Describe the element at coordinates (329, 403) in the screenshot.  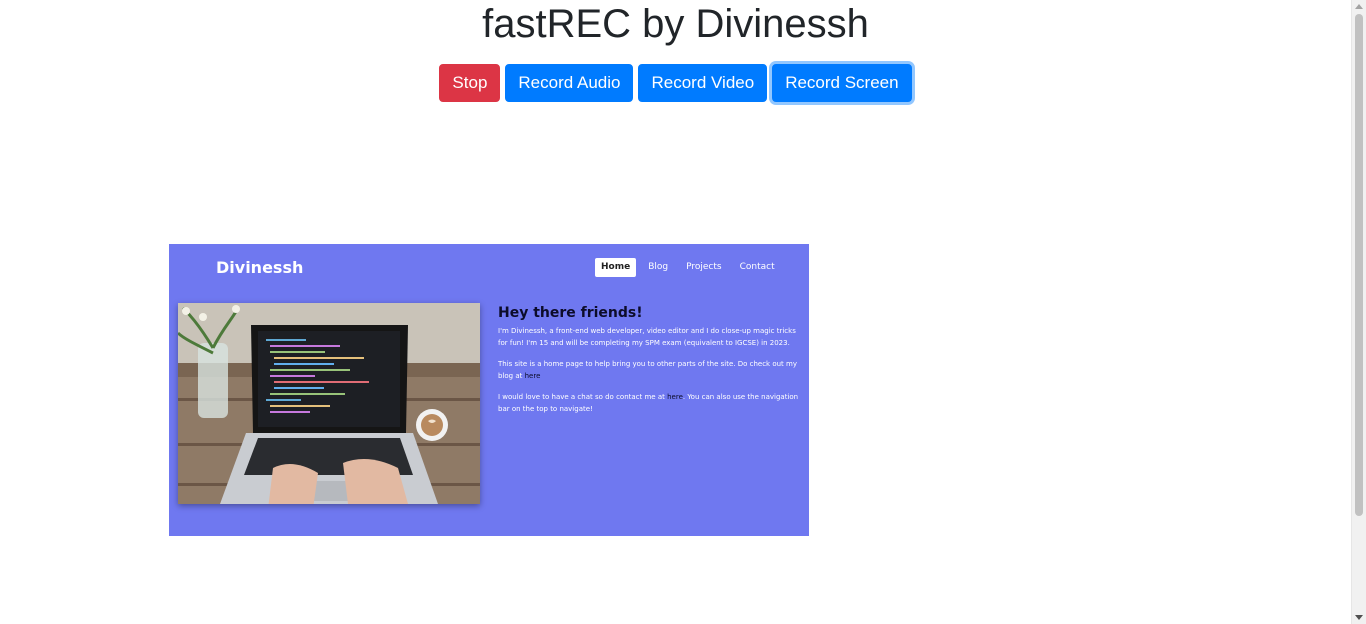
I see `laptop-desk-image` at that location.